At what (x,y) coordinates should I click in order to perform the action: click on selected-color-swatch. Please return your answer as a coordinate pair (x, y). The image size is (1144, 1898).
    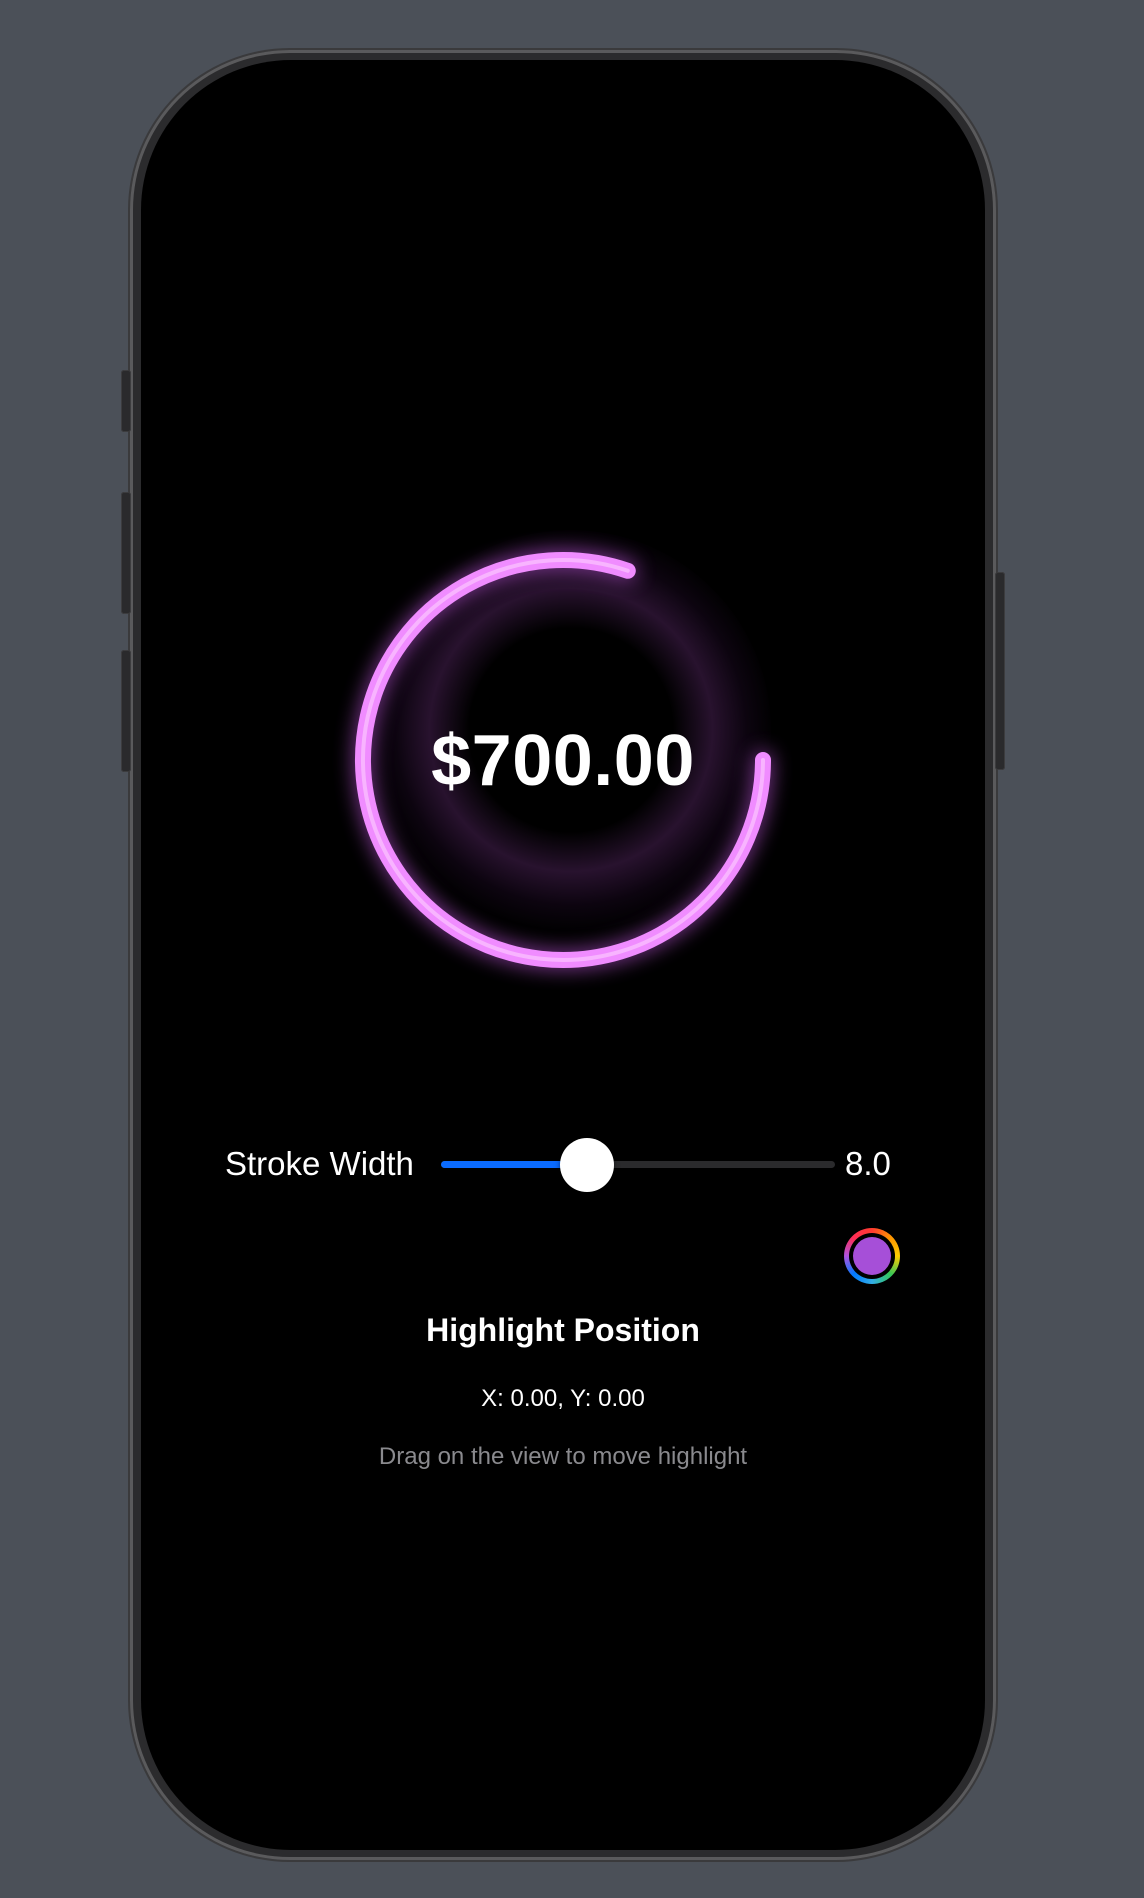
    Looking at the image, I should click on (872, 1256).